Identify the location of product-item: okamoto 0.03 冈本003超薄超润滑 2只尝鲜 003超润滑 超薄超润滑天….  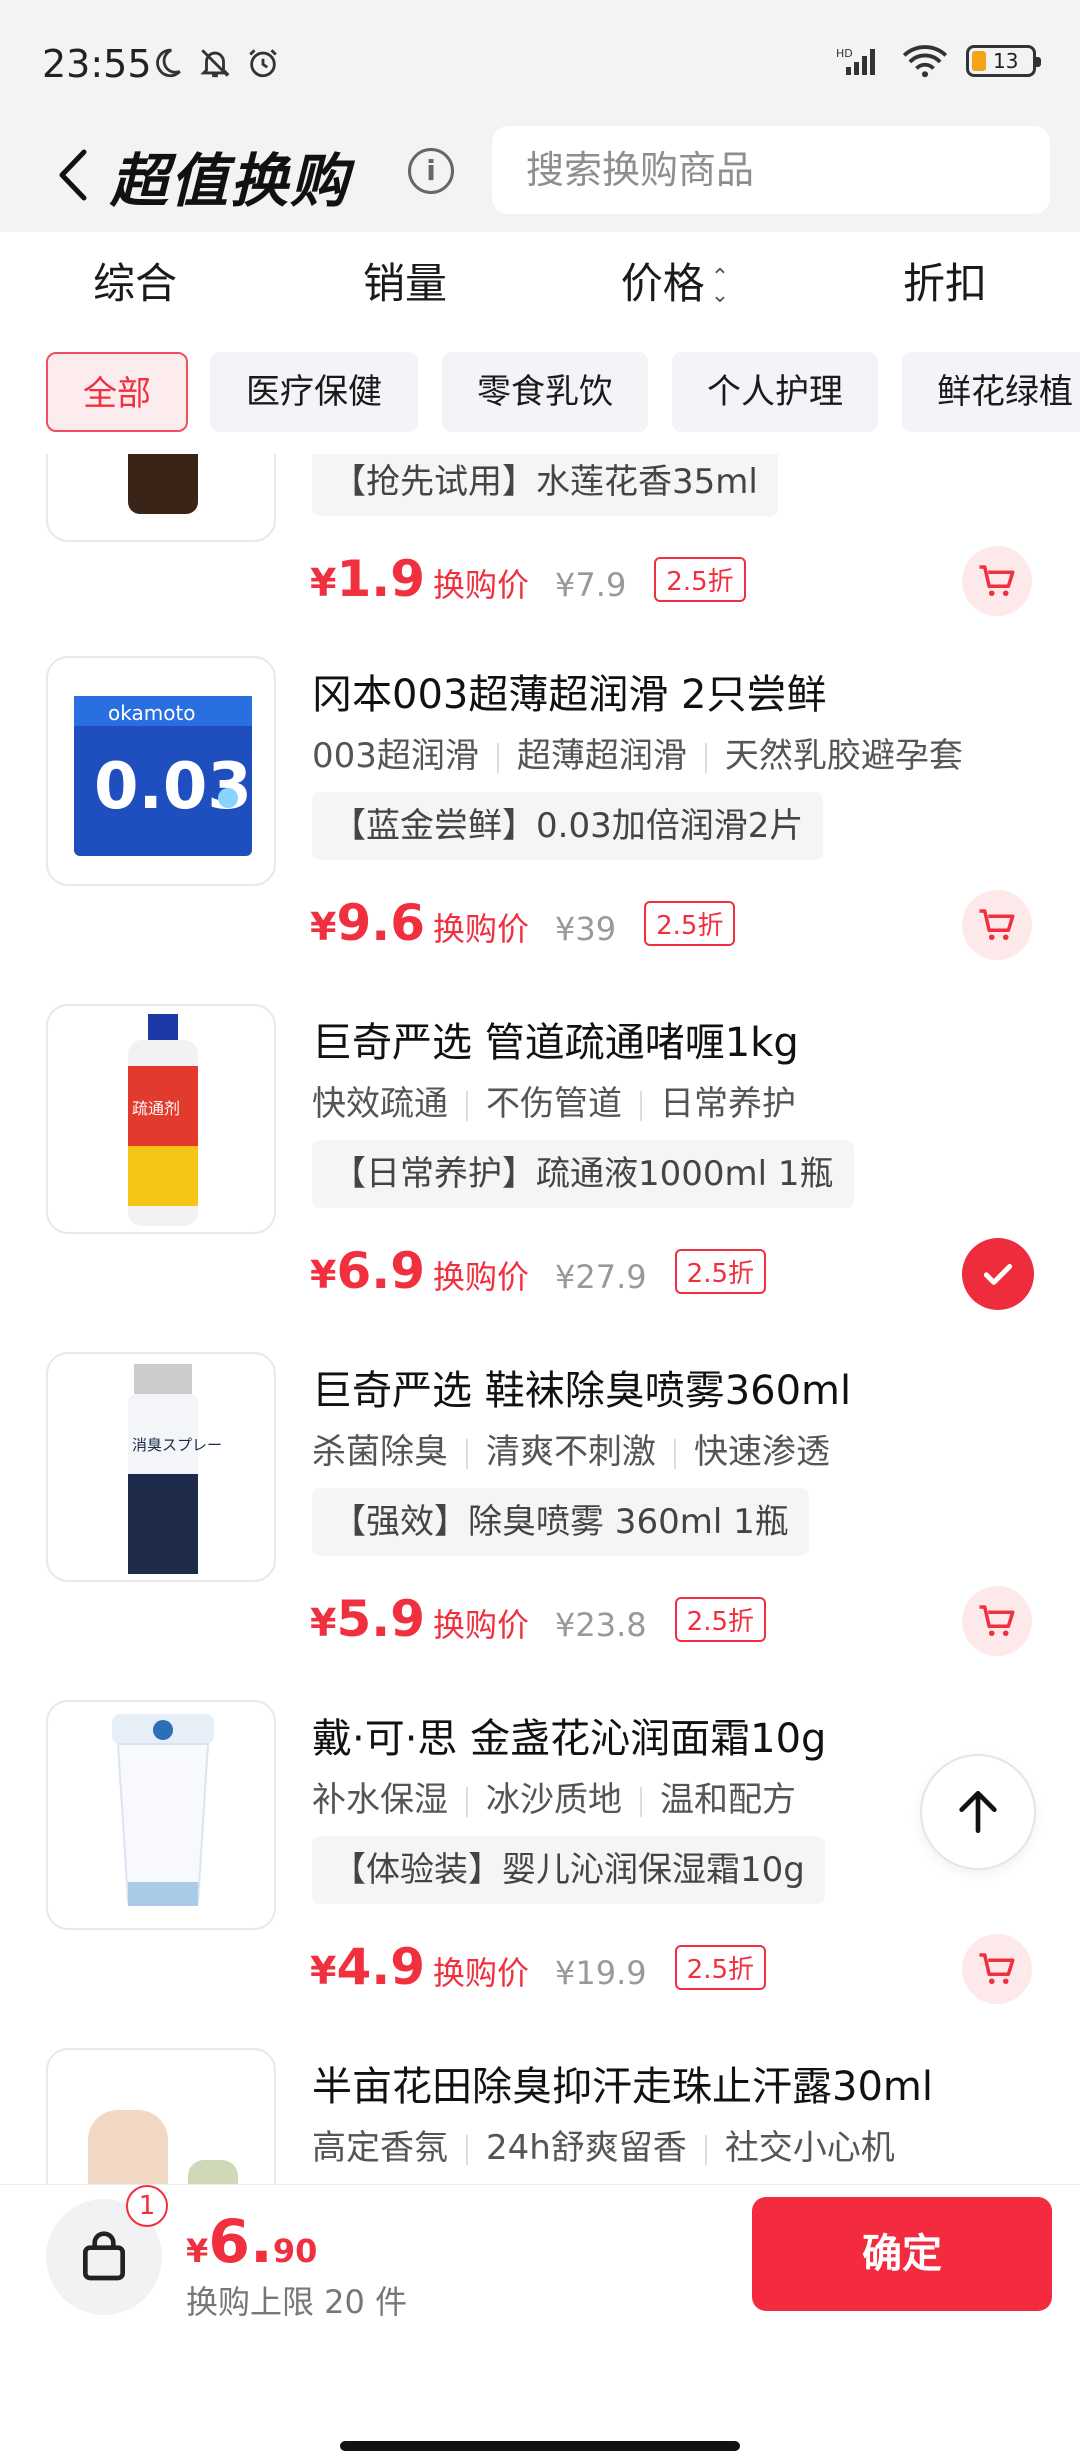
(540, 830).